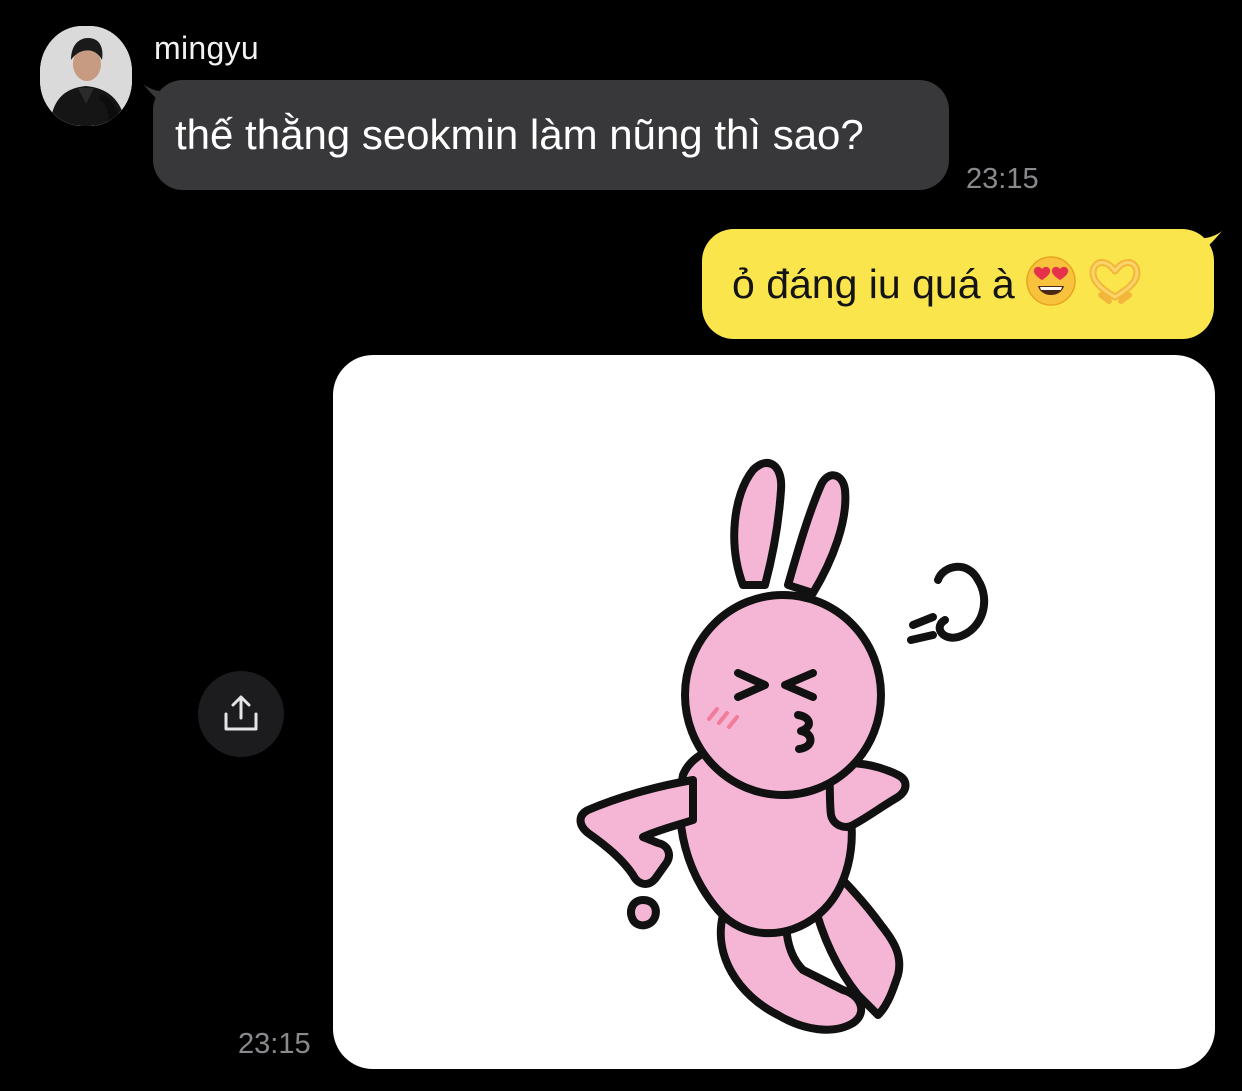 The height and width of the screenshot is (1091, 1242). What do you see at coordinates (873, 284) in the screenshot?
I see `outgoing-message-text: ỏ đáng iu quá à` at bounding box center [873, 284].